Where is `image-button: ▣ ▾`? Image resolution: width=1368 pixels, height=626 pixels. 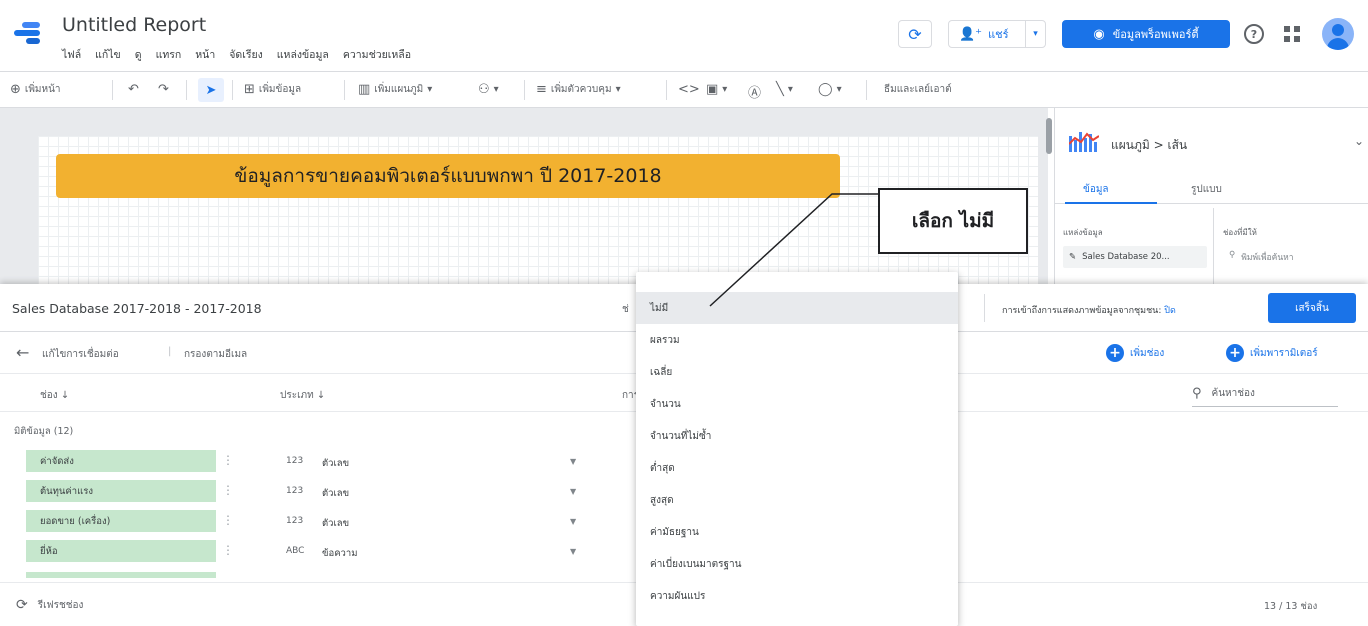 image-button: ▣ ▾ is located at coordinates (716, 89).